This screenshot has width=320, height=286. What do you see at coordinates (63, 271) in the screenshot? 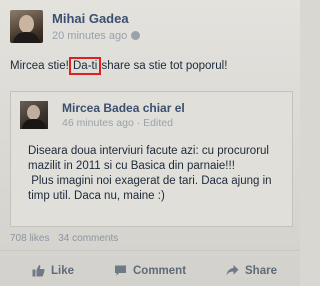
I see `like-label: Like` at bounding box center [63, 271].